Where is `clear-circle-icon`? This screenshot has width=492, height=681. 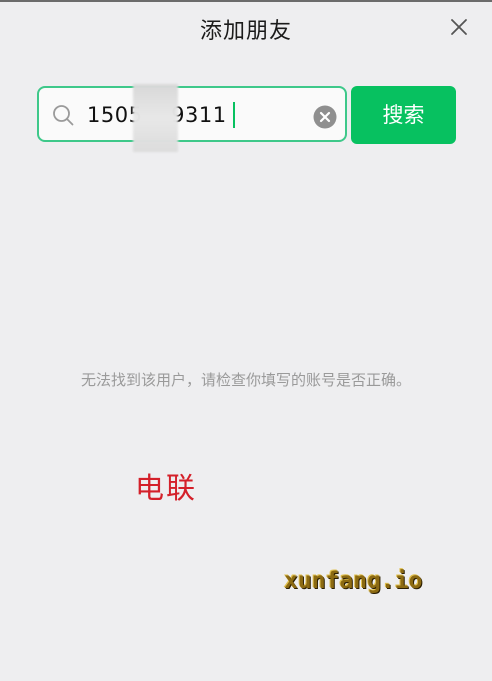
clear-circle-icon is located at coordinates (325, 117).